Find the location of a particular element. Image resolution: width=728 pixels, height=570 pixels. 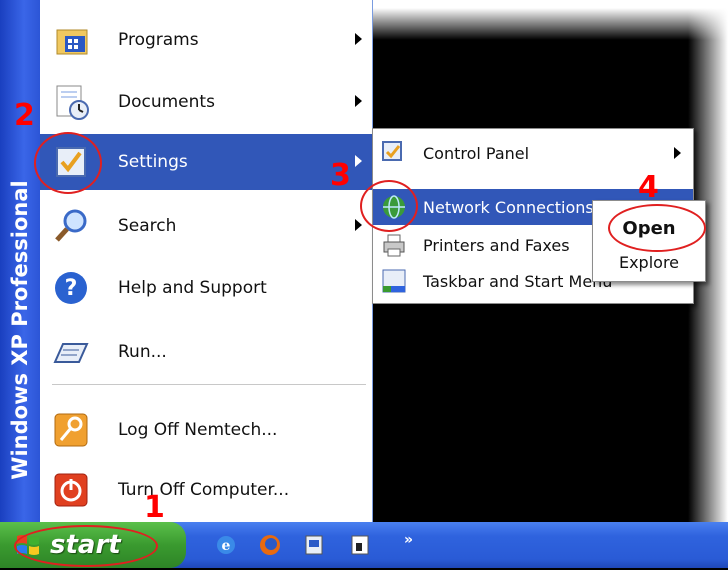

step-3-number: 3 is located at coordinates (340, 175).